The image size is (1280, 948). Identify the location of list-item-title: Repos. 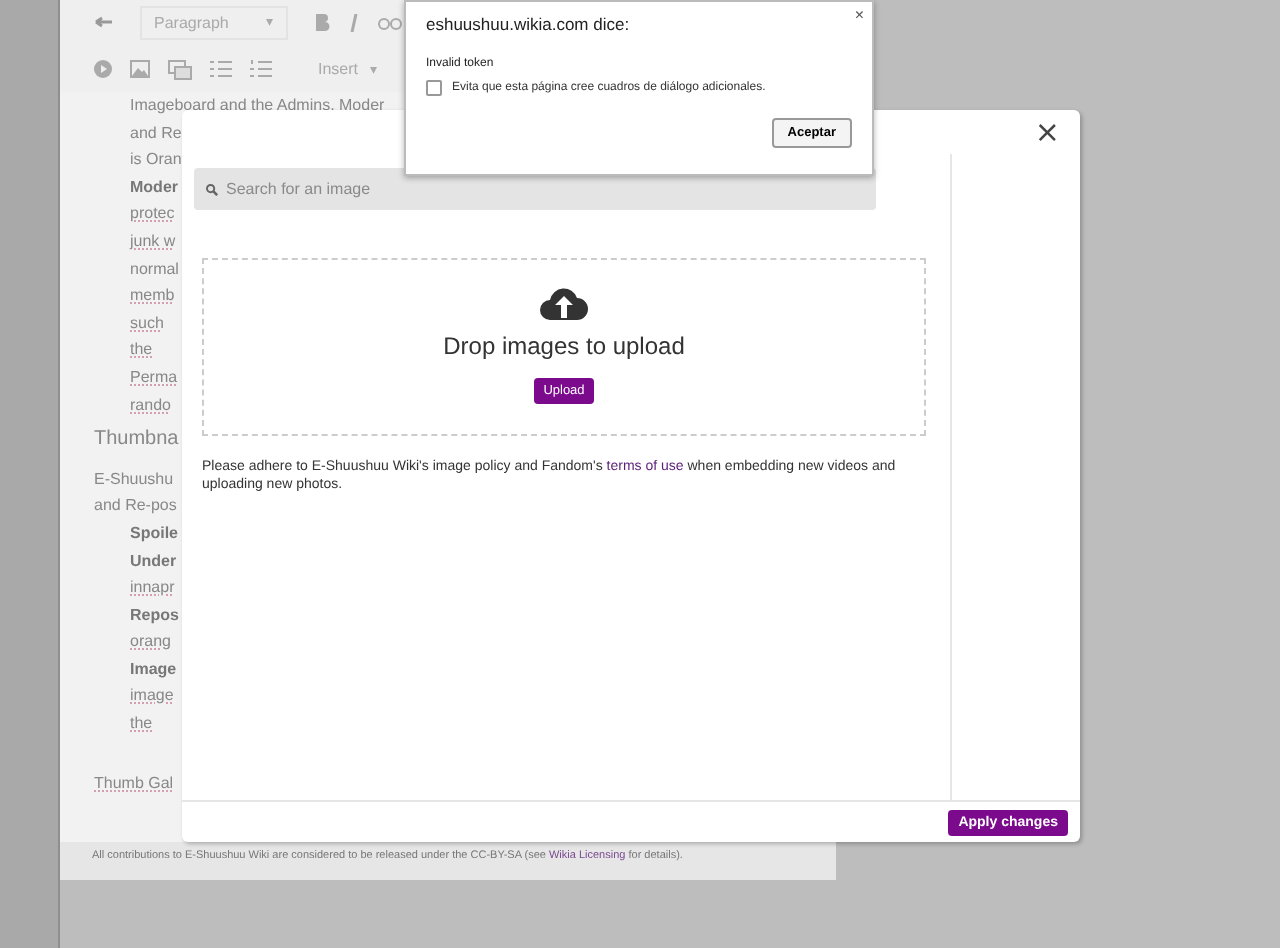
(154, 615).